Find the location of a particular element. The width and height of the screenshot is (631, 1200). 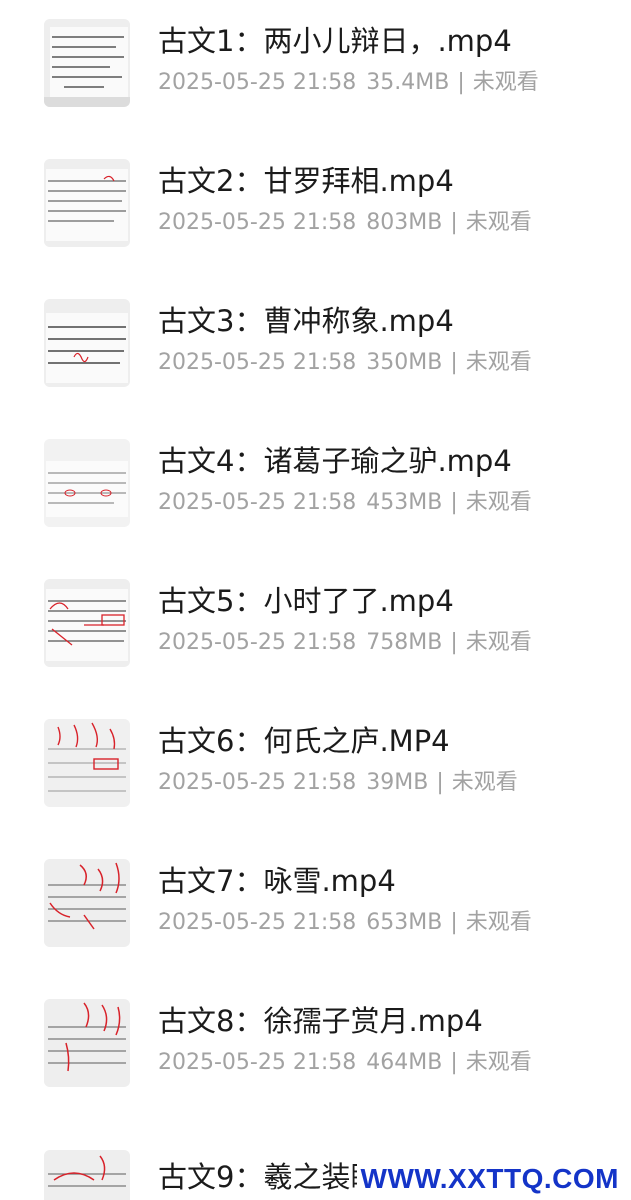

file-meta: 2025-05-25 21:58 803MB | 未观看 is located at coordinates (345, 223).